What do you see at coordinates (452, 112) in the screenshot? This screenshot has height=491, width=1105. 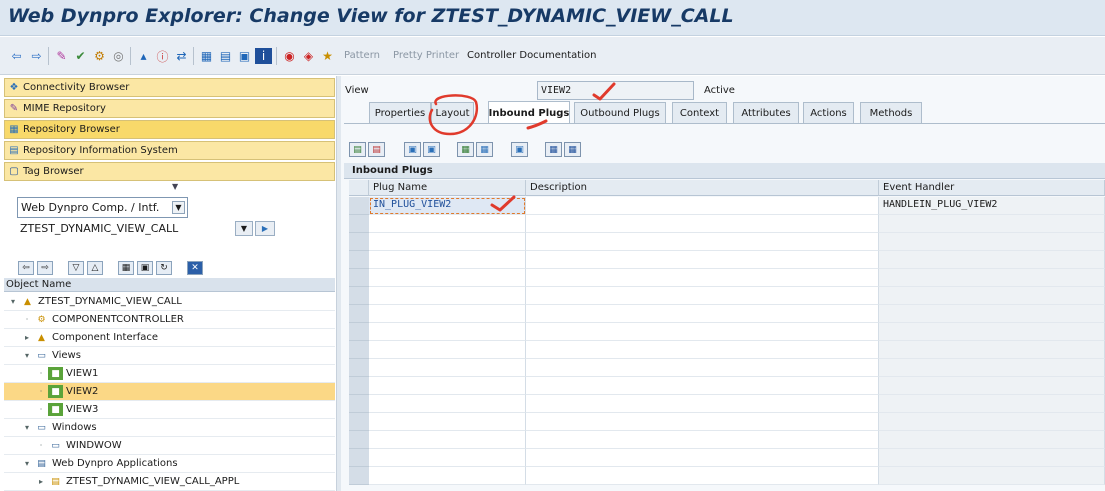 I see `tab-layout: Layout` at bounding box center [452, 112].